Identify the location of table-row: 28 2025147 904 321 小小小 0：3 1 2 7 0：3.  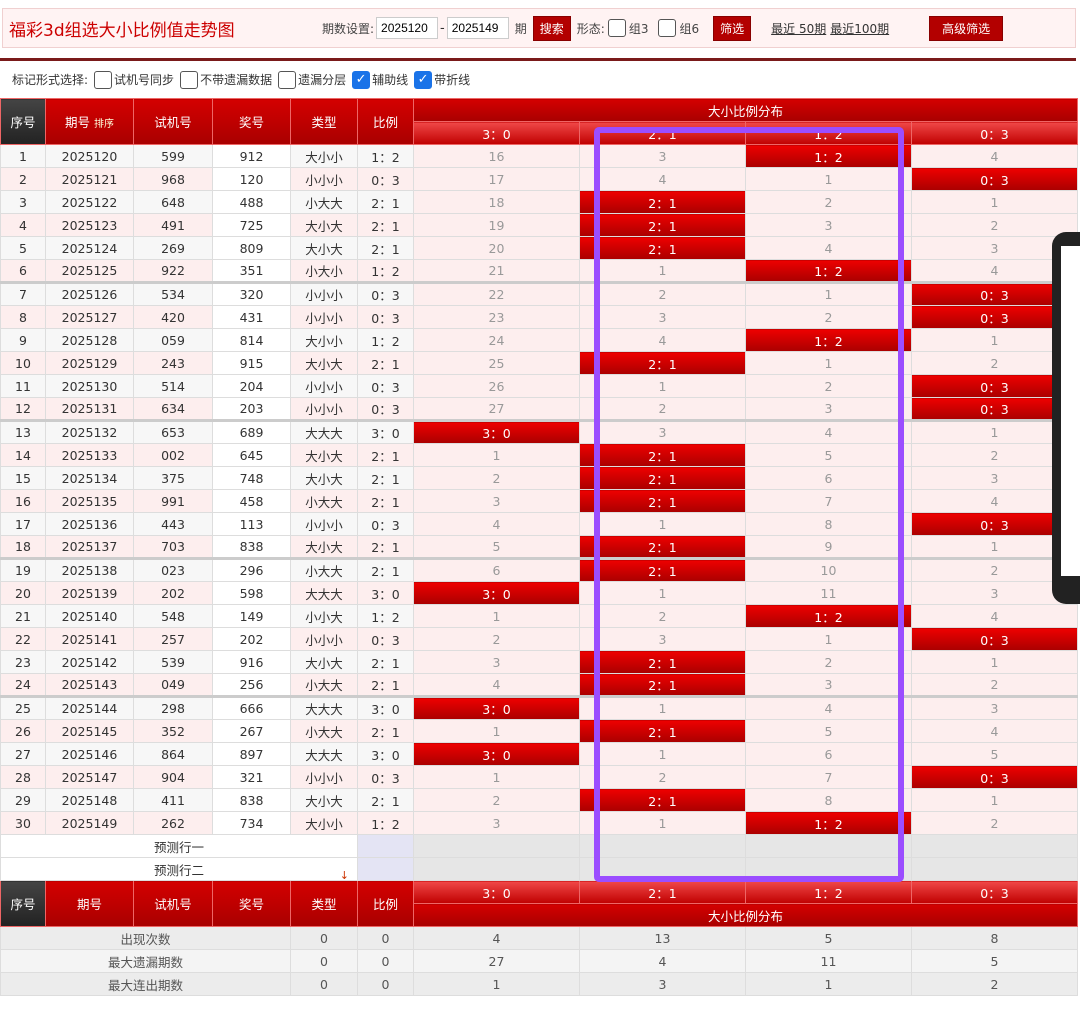
(539, 777).